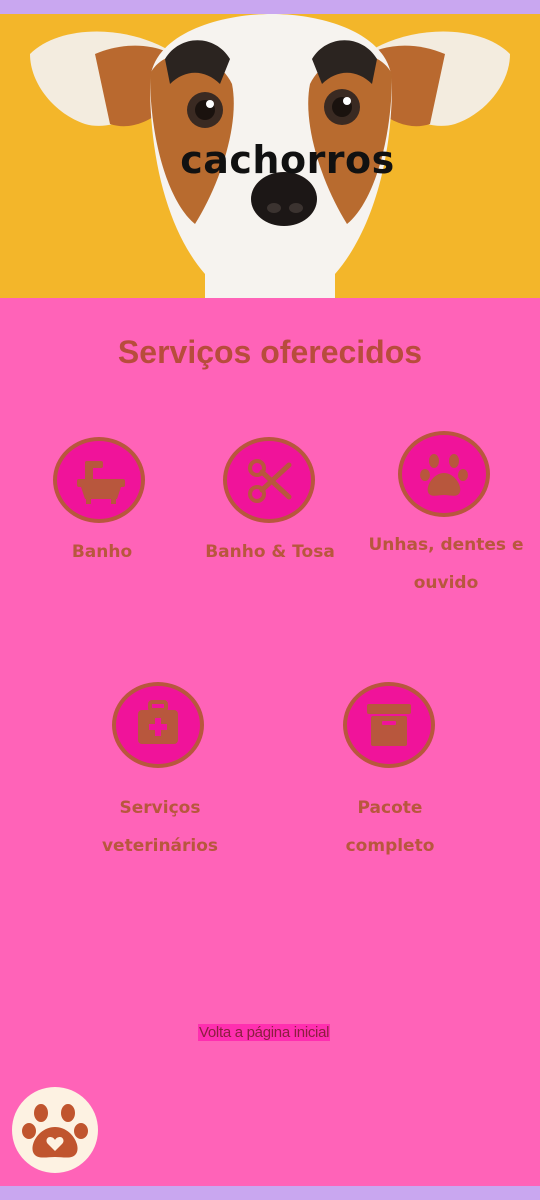 The height and width of the screenshot is (1200, 540). Describe the element at coordinates (102, 552) in the screenshot. I see `service-label: Banho` at that location.